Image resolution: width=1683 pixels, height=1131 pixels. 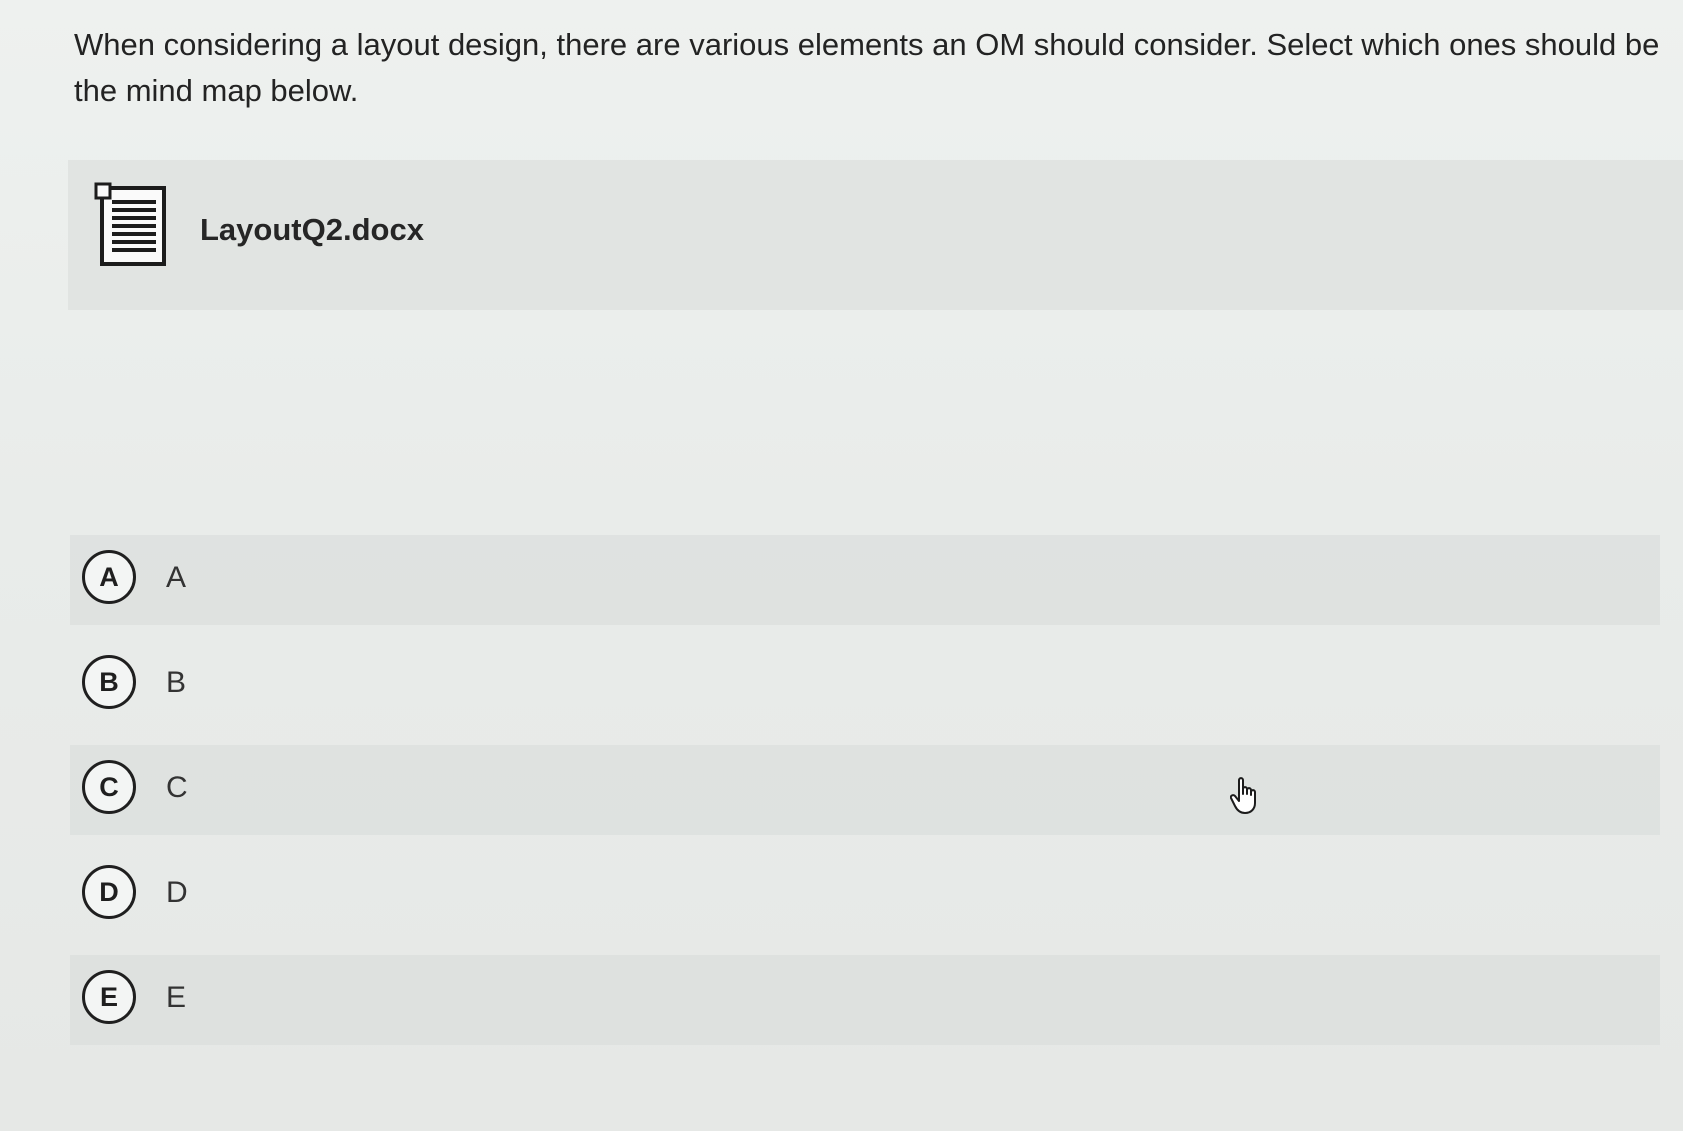 What do you see at coordinates (1246, 796) in the screenshot?
I see `hand-pointer-icon` at bounding box center [1246, 796].